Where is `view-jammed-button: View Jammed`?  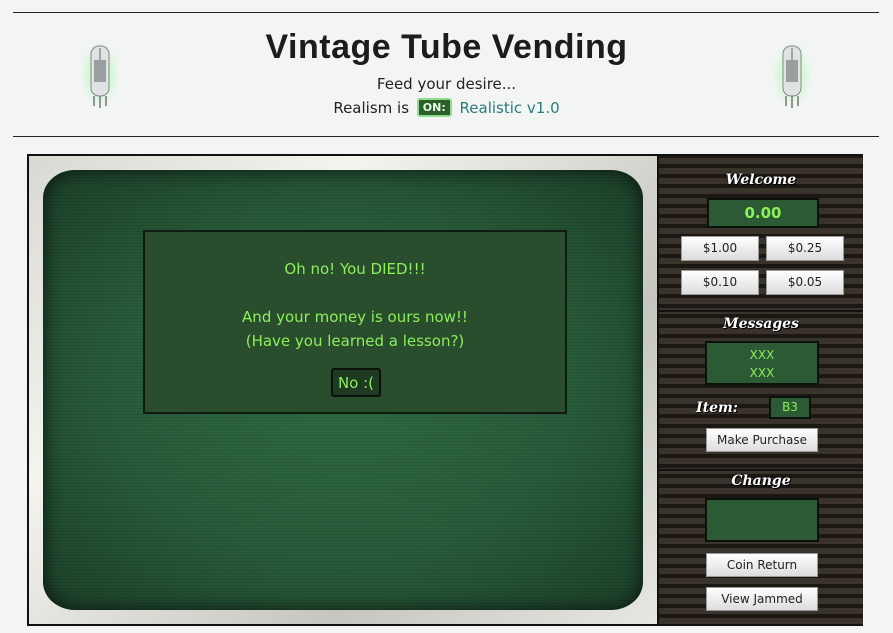 view-jammed-button: View Jammed is located at coordinates (762, 599).